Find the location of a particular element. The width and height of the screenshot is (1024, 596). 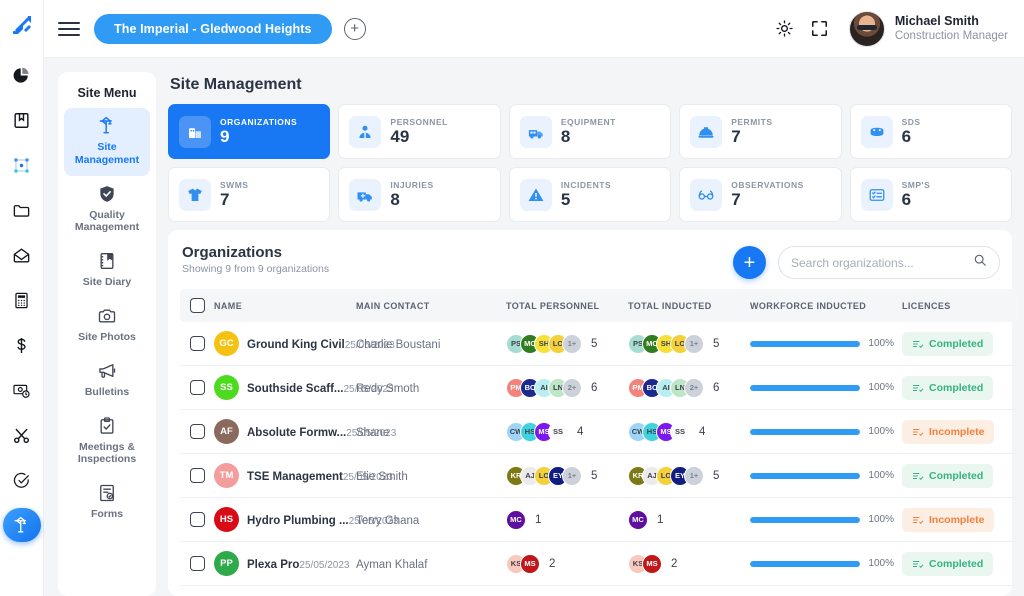

stat-card-sds: SDS 6 is located at coordinates (931, 131).